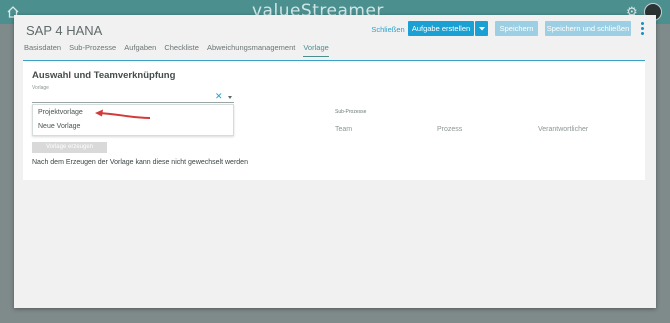 The width and height of the screenshot is (670, 323). Describe the element at coordinates (69, 147) in the screenshot. I see `create-template-button: Vorlage erzeugen` at that location.